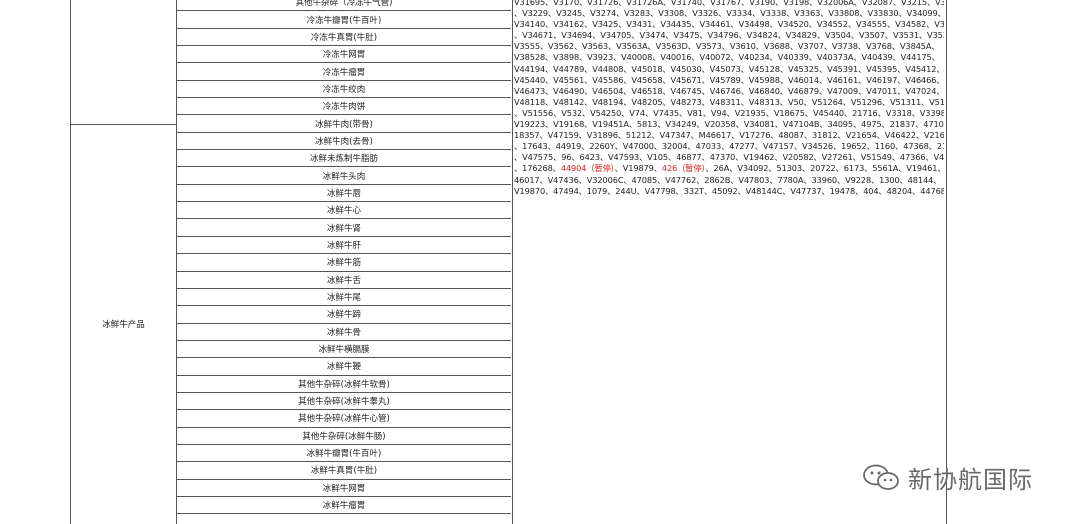 This screenshot has height=524, width=1080. What do you see at coordinates (344, 350) in the screenshot?
I see `product-row: 冰鲜牛横膈膜` at bounding box center [344, 350].